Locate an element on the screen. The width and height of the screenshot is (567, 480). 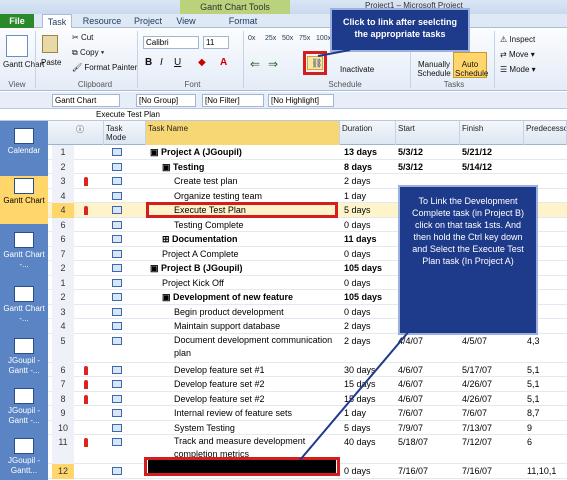
arrow-to-link is located at coordinates (334, 53).